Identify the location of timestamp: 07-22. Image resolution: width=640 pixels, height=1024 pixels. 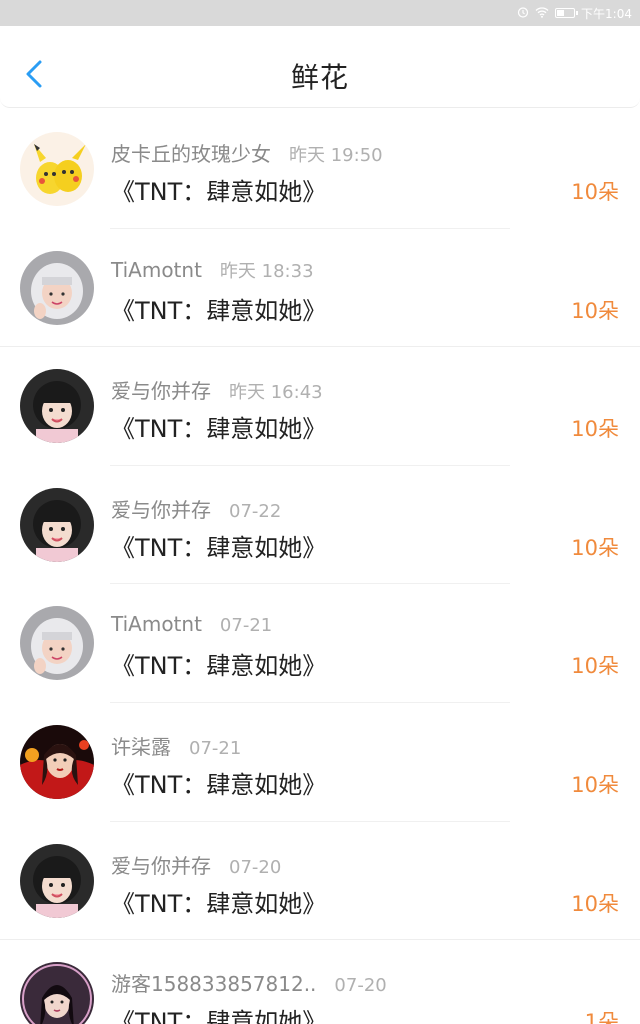
(255, 511).